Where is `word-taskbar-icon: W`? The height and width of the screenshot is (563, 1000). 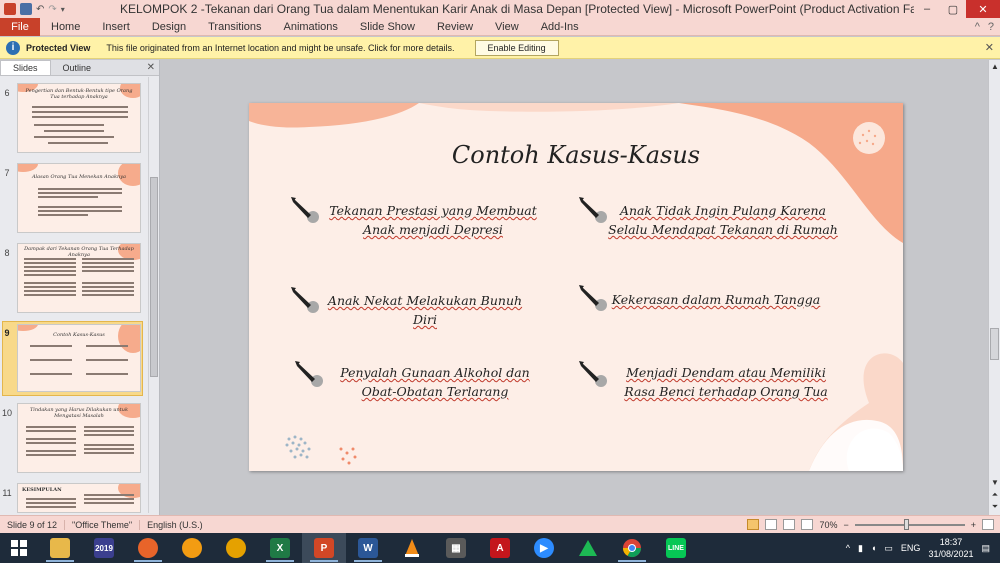
word-taskbar-icon: W is located at coordinates (368, 548).